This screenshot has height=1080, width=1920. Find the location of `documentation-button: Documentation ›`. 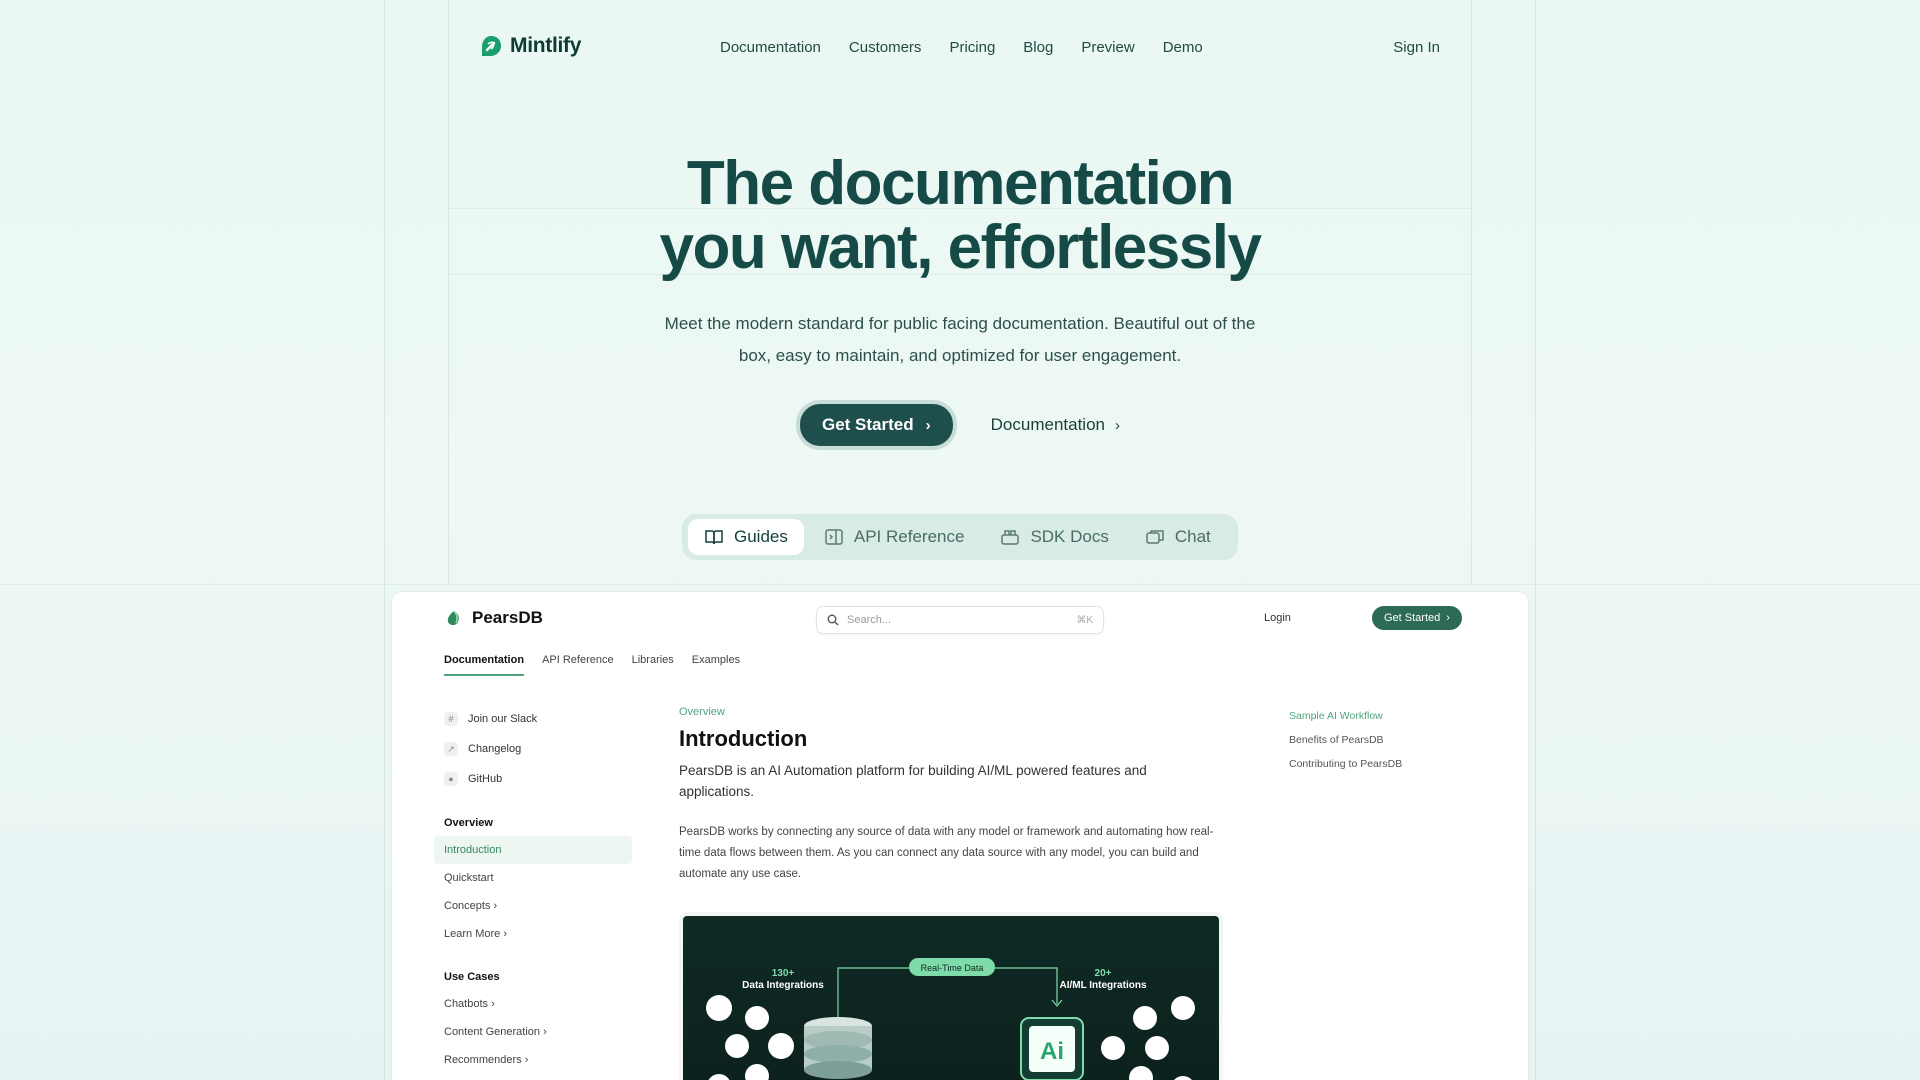

documentation-button: Documentation › is located at coordinates (1055, 425).